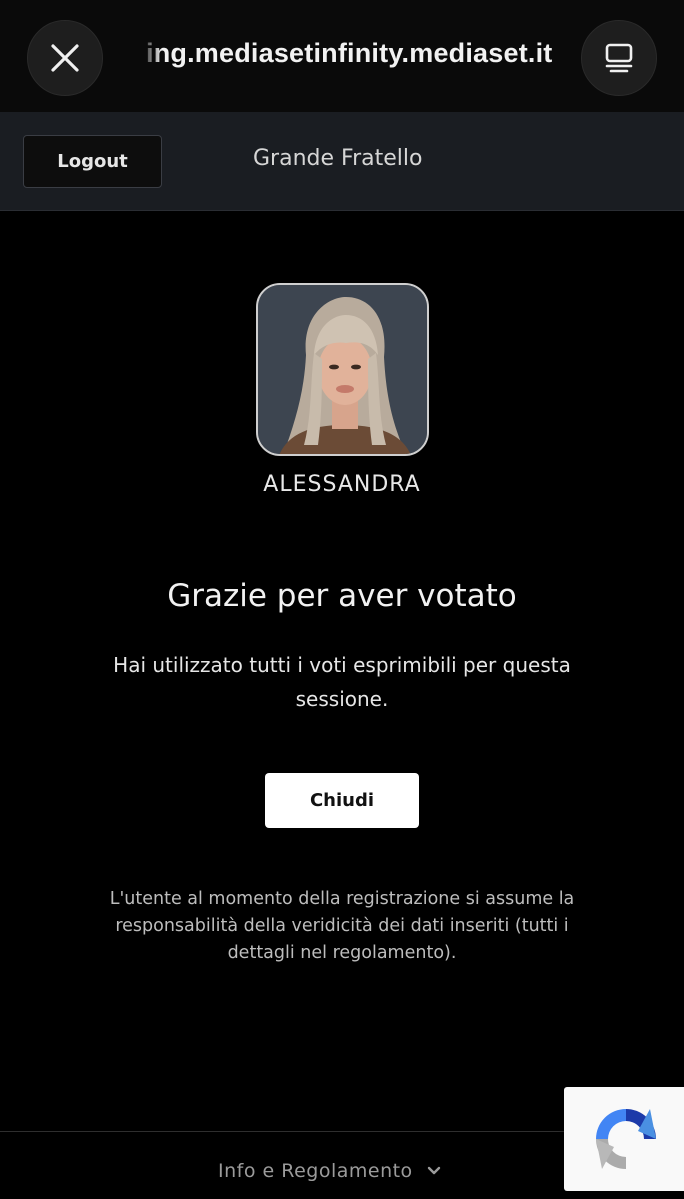  I want to click on contestant-avatar, so click(342, 369).